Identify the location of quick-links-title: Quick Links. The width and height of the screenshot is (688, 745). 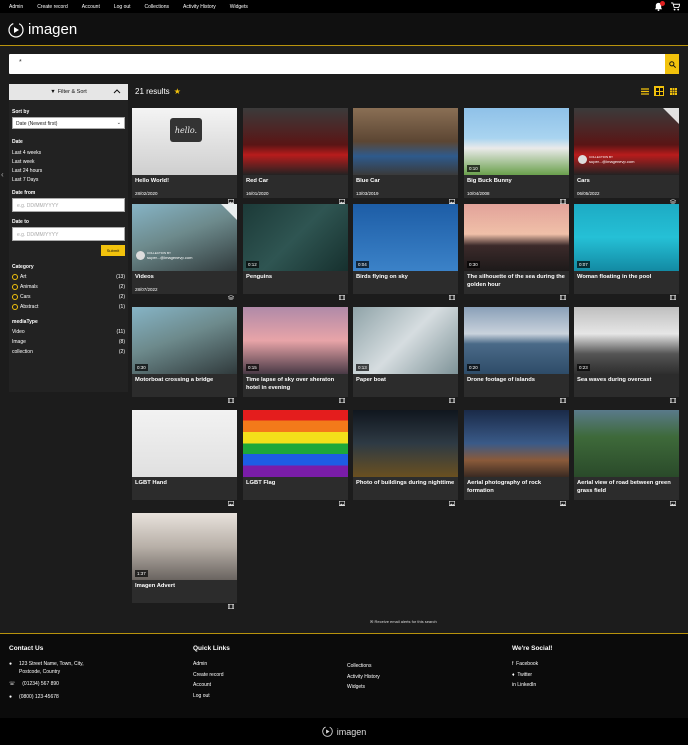
(211, 648).